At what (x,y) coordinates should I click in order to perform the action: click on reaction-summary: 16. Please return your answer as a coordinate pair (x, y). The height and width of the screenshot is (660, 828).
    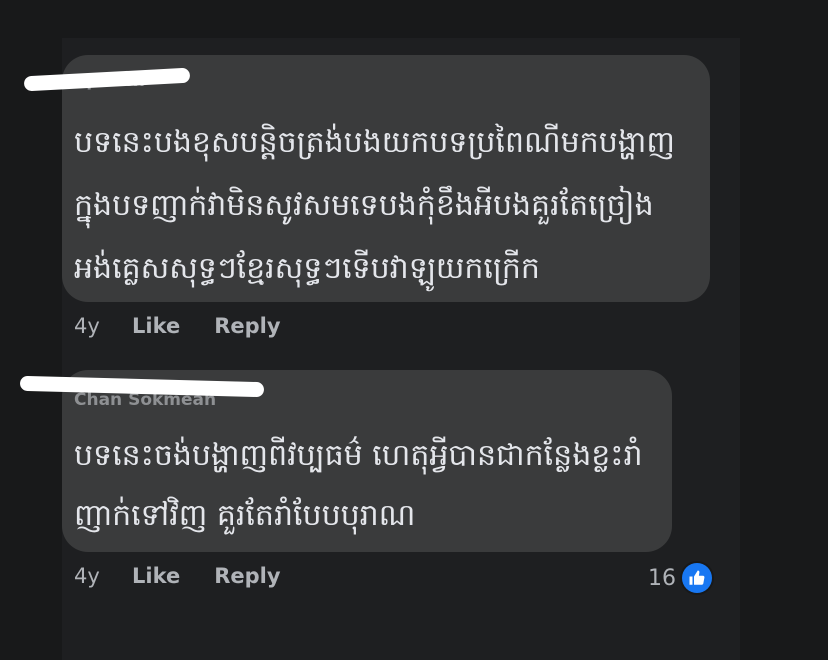
    Looking at the image, I should click on (680, 578).